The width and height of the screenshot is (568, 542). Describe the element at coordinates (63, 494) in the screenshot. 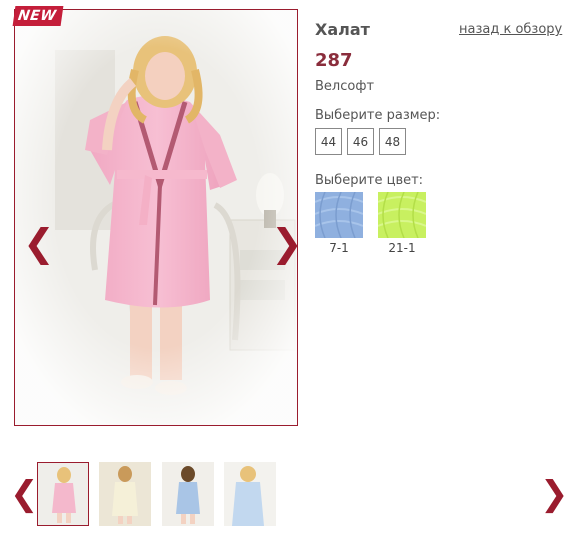

I see `thumbnail-pink-robe` at that location.